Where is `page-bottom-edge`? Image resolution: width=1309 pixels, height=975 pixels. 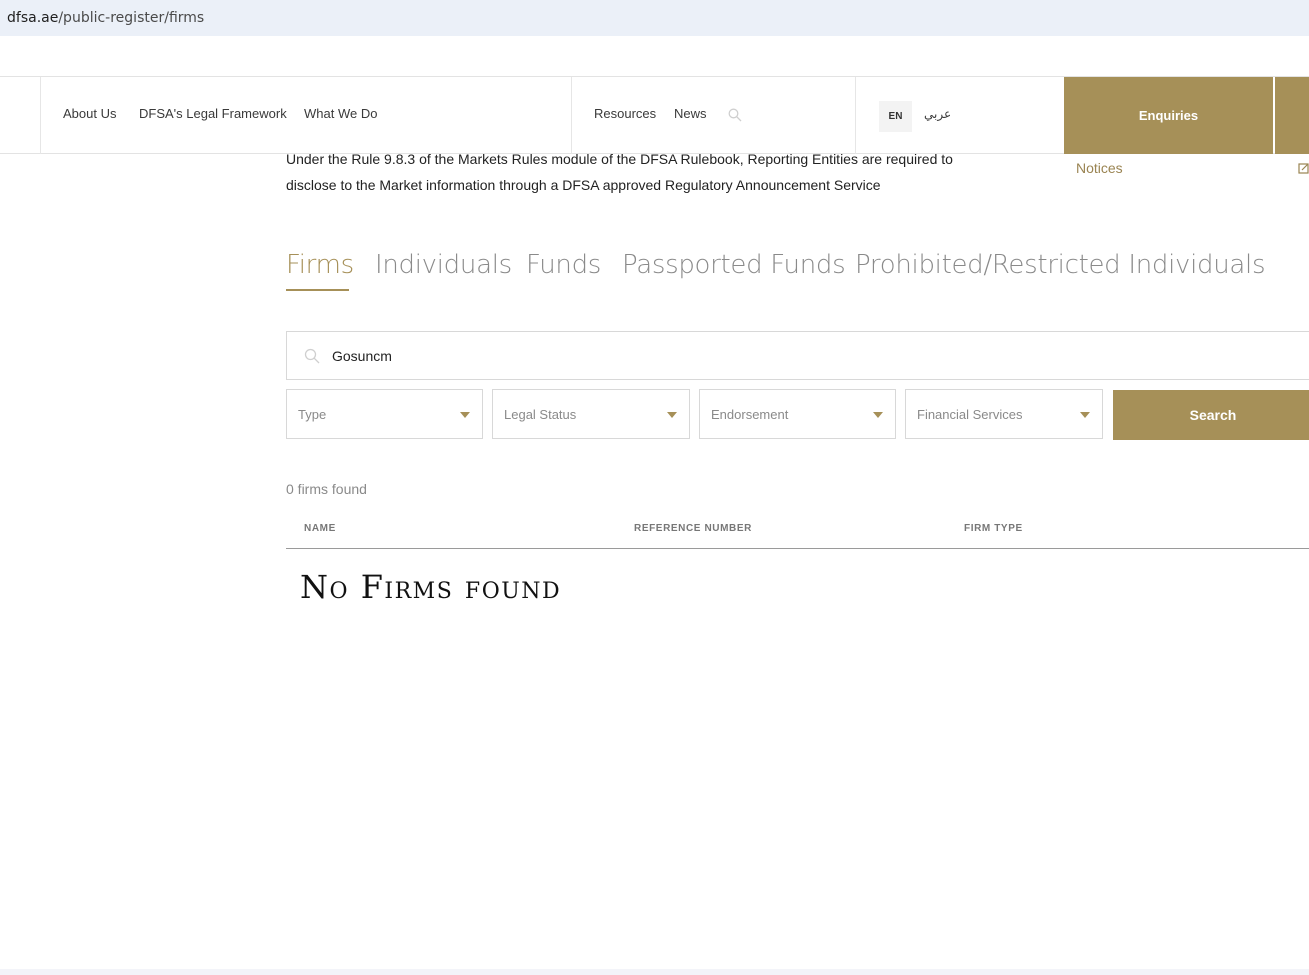
page-bottom-edge is located at coordinates (654, 972).